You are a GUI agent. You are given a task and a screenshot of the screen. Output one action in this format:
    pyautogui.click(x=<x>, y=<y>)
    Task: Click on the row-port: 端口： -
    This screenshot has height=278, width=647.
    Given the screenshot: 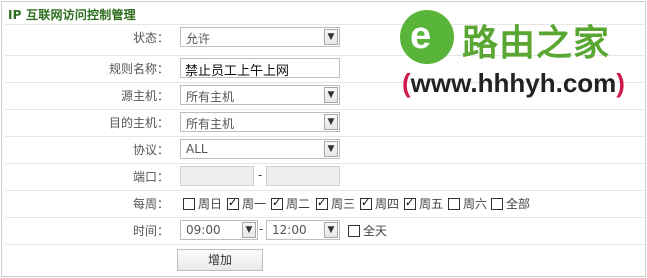 What is the action you would take?
    pyautogui.click(x=325, y=175)
    